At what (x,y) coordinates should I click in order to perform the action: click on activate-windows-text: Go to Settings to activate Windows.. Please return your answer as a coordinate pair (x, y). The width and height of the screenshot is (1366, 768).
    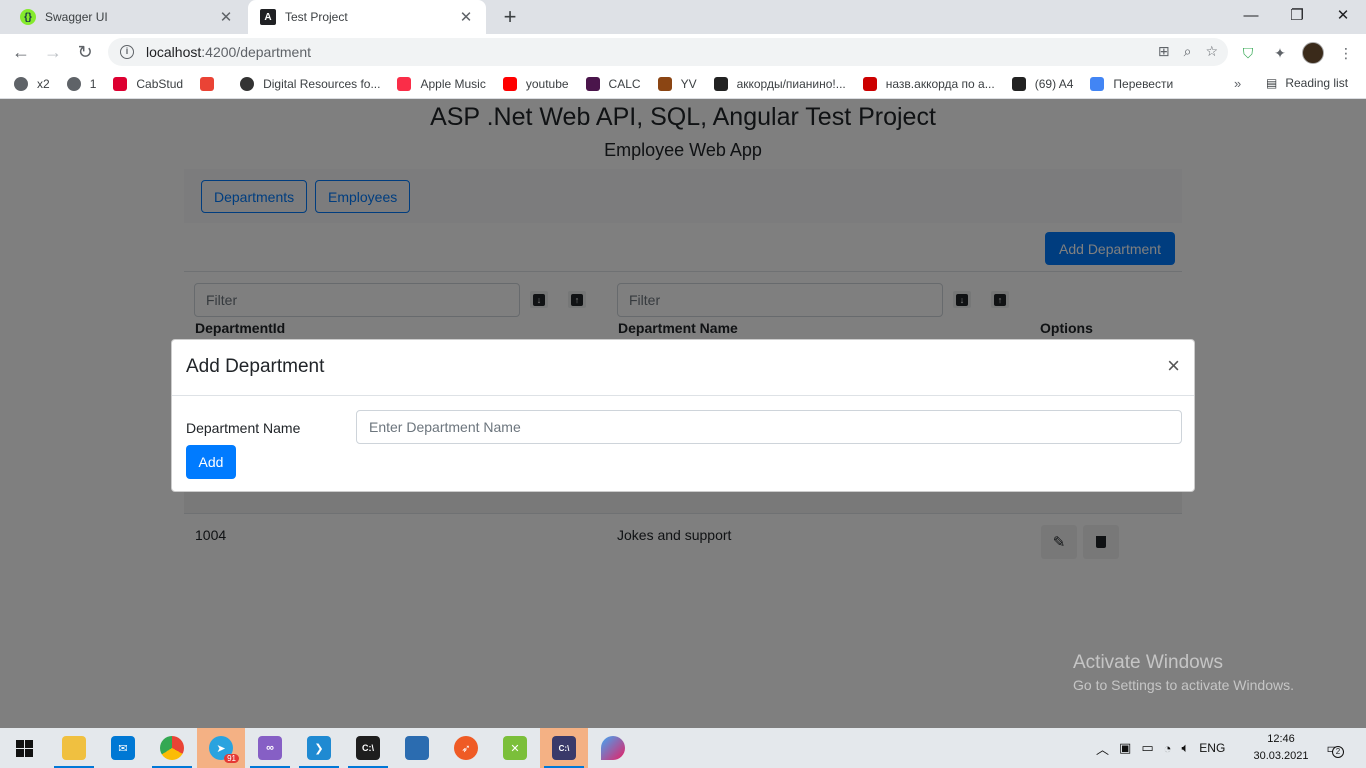
    Looking at the image, I should click on (1183, 685).